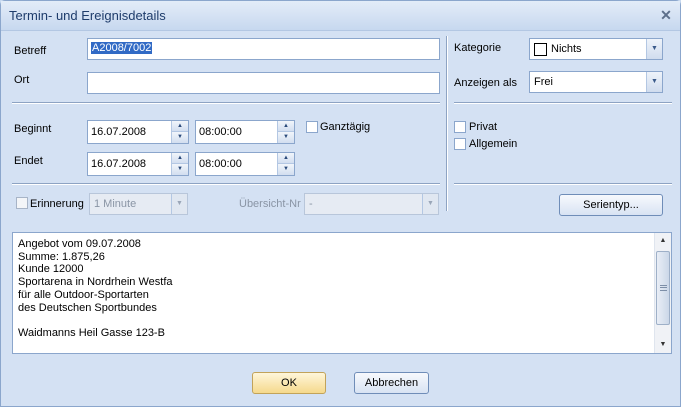  Describe the element at coordinates (220, 164) in the screenshot. I see `end-time-value: 08:00:00` at that location.